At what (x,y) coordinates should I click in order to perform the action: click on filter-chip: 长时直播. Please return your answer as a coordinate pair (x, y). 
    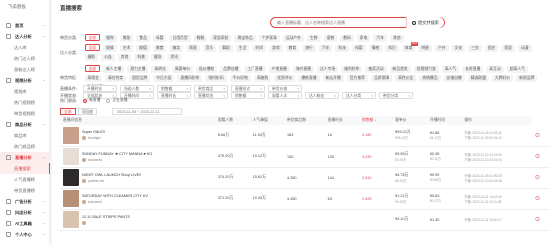
    Looking at the image, I should click on (473, 69).